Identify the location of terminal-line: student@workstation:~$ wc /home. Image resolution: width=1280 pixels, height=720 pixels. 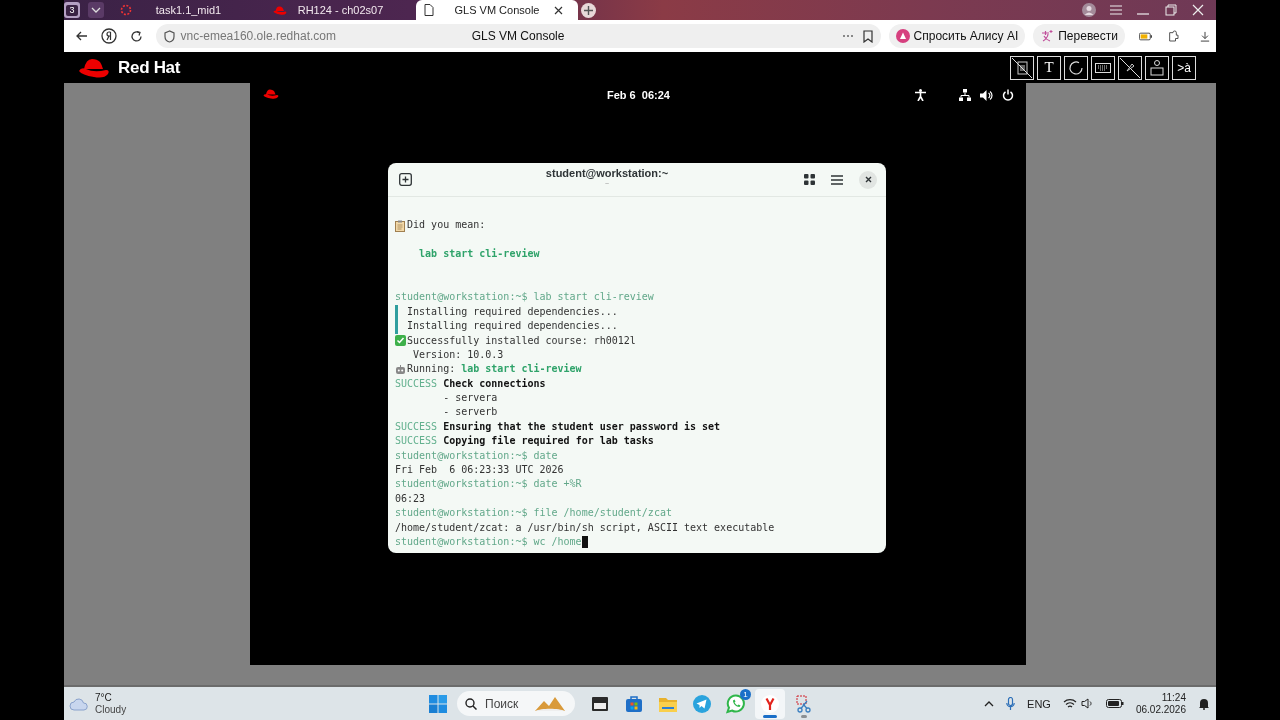
(488, 542).